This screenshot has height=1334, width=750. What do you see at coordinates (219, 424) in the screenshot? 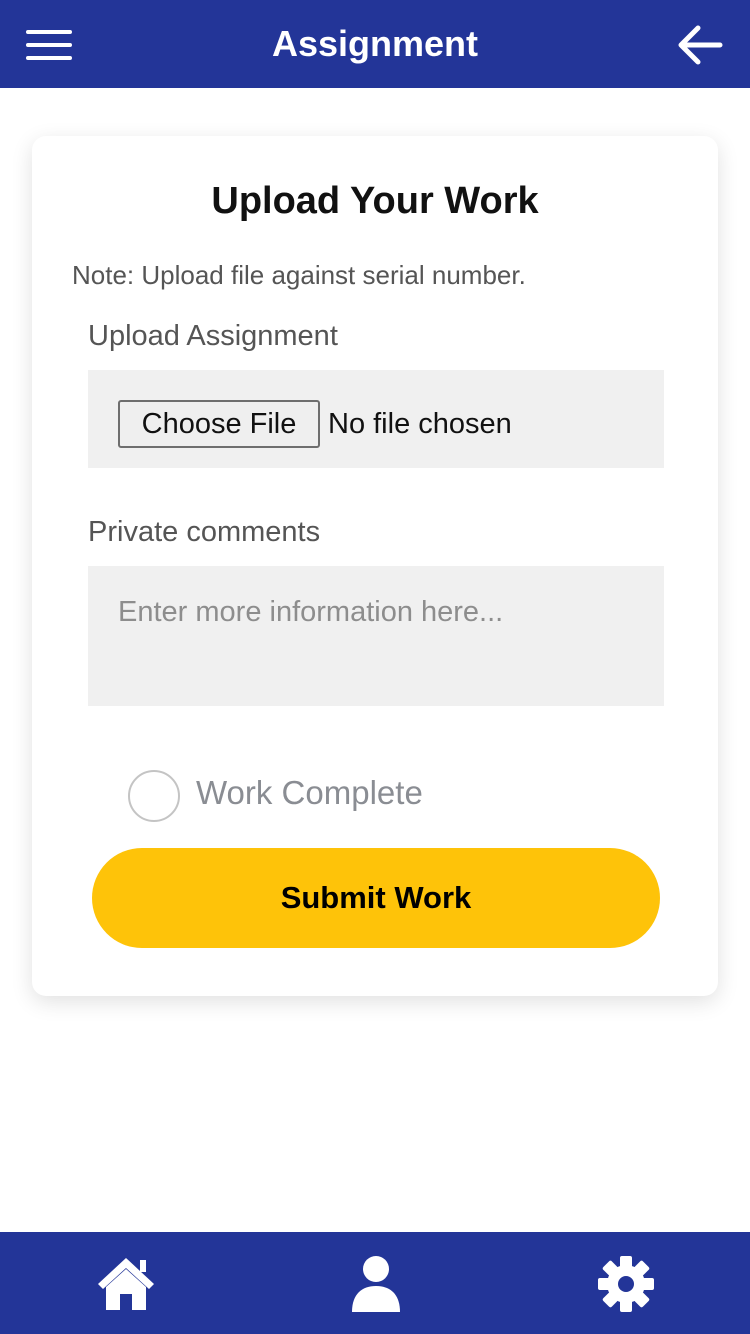
I see `choose-file-button: Choose File` at bounding box center [219, 424].